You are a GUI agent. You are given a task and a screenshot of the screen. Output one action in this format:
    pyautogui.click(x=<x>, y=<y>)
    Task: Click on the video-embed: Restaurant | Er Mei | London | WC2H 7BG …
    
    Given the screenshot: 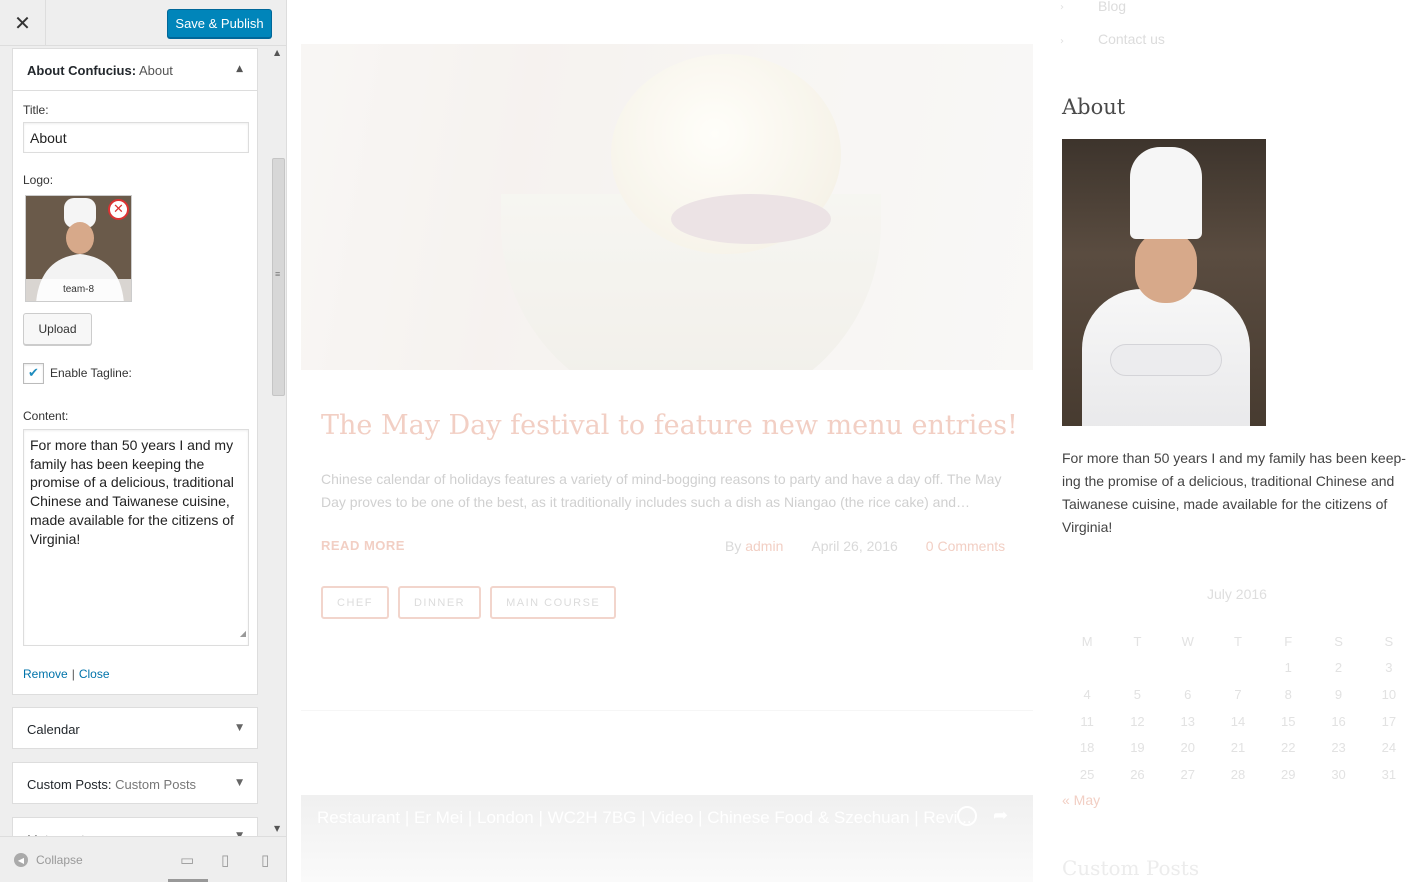 What is the action you would take?
    pyautogui.click(x=667, y=838)
    